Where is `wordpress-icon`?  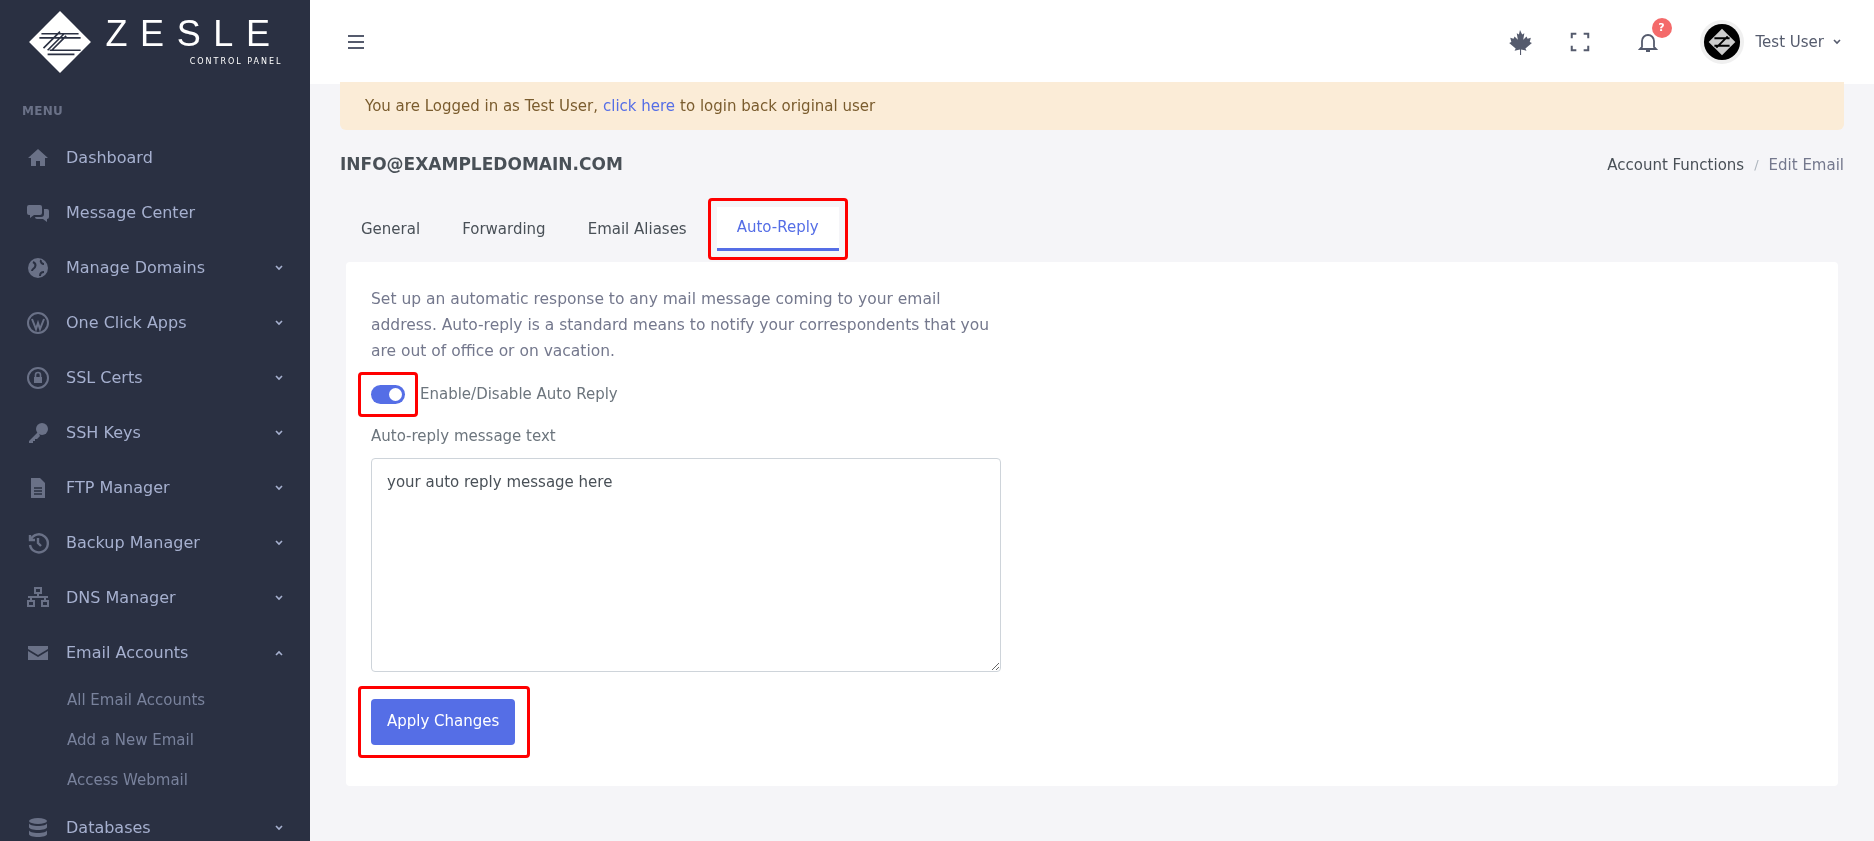
wordpress-icon is located at coordinates (38, 322).